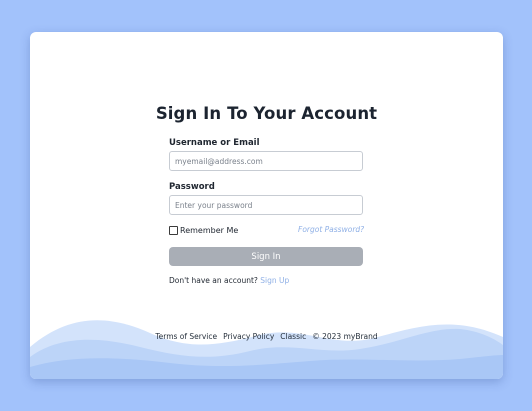 Image resolution: width=532 pixels, height=411 pixels. I want to click on page-title: Sign In To Your Account, so click(266, 113).